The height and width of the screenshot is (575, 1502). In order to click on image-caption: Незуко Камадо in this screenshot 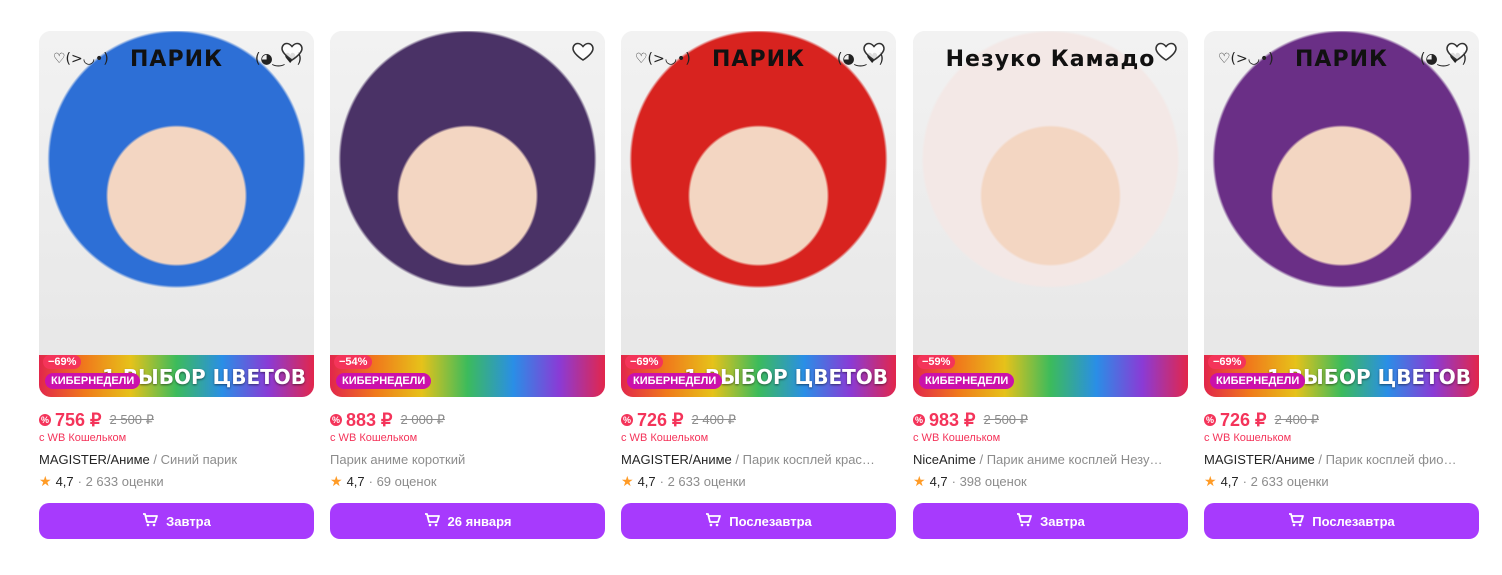, I will do `click(1050, 59)`.